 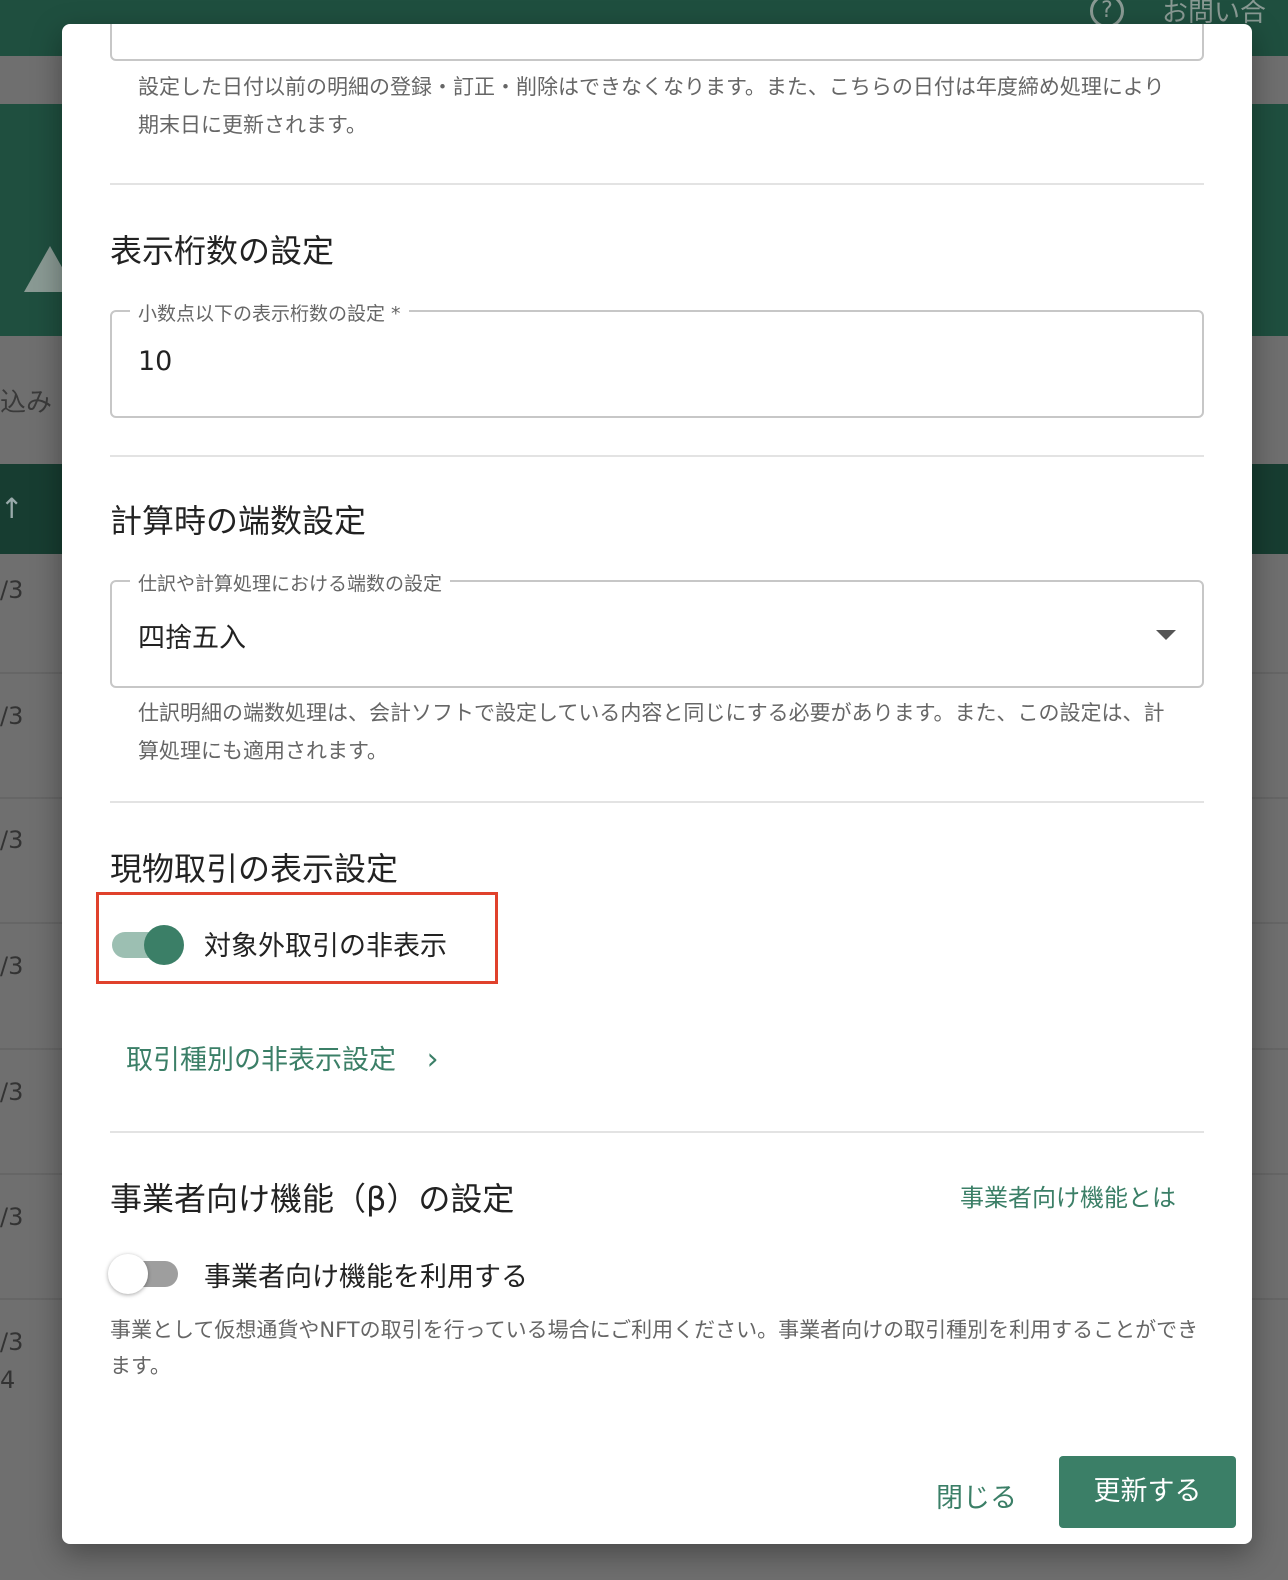 I want to click on decimal-places-value: 10, so click(x=155, y=361).